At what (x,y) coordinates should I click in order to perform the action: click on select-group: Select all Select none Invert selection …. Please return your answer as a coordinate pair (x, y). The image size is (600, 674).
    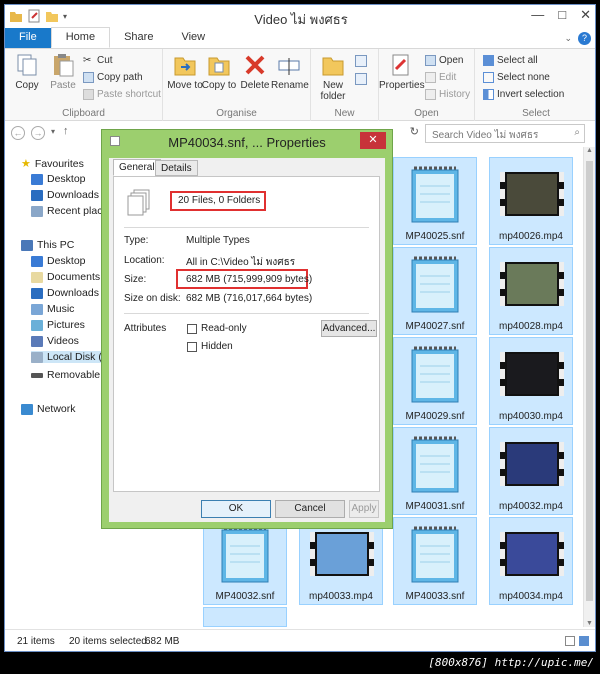
    Looking at the image, I should click on (535, 85).